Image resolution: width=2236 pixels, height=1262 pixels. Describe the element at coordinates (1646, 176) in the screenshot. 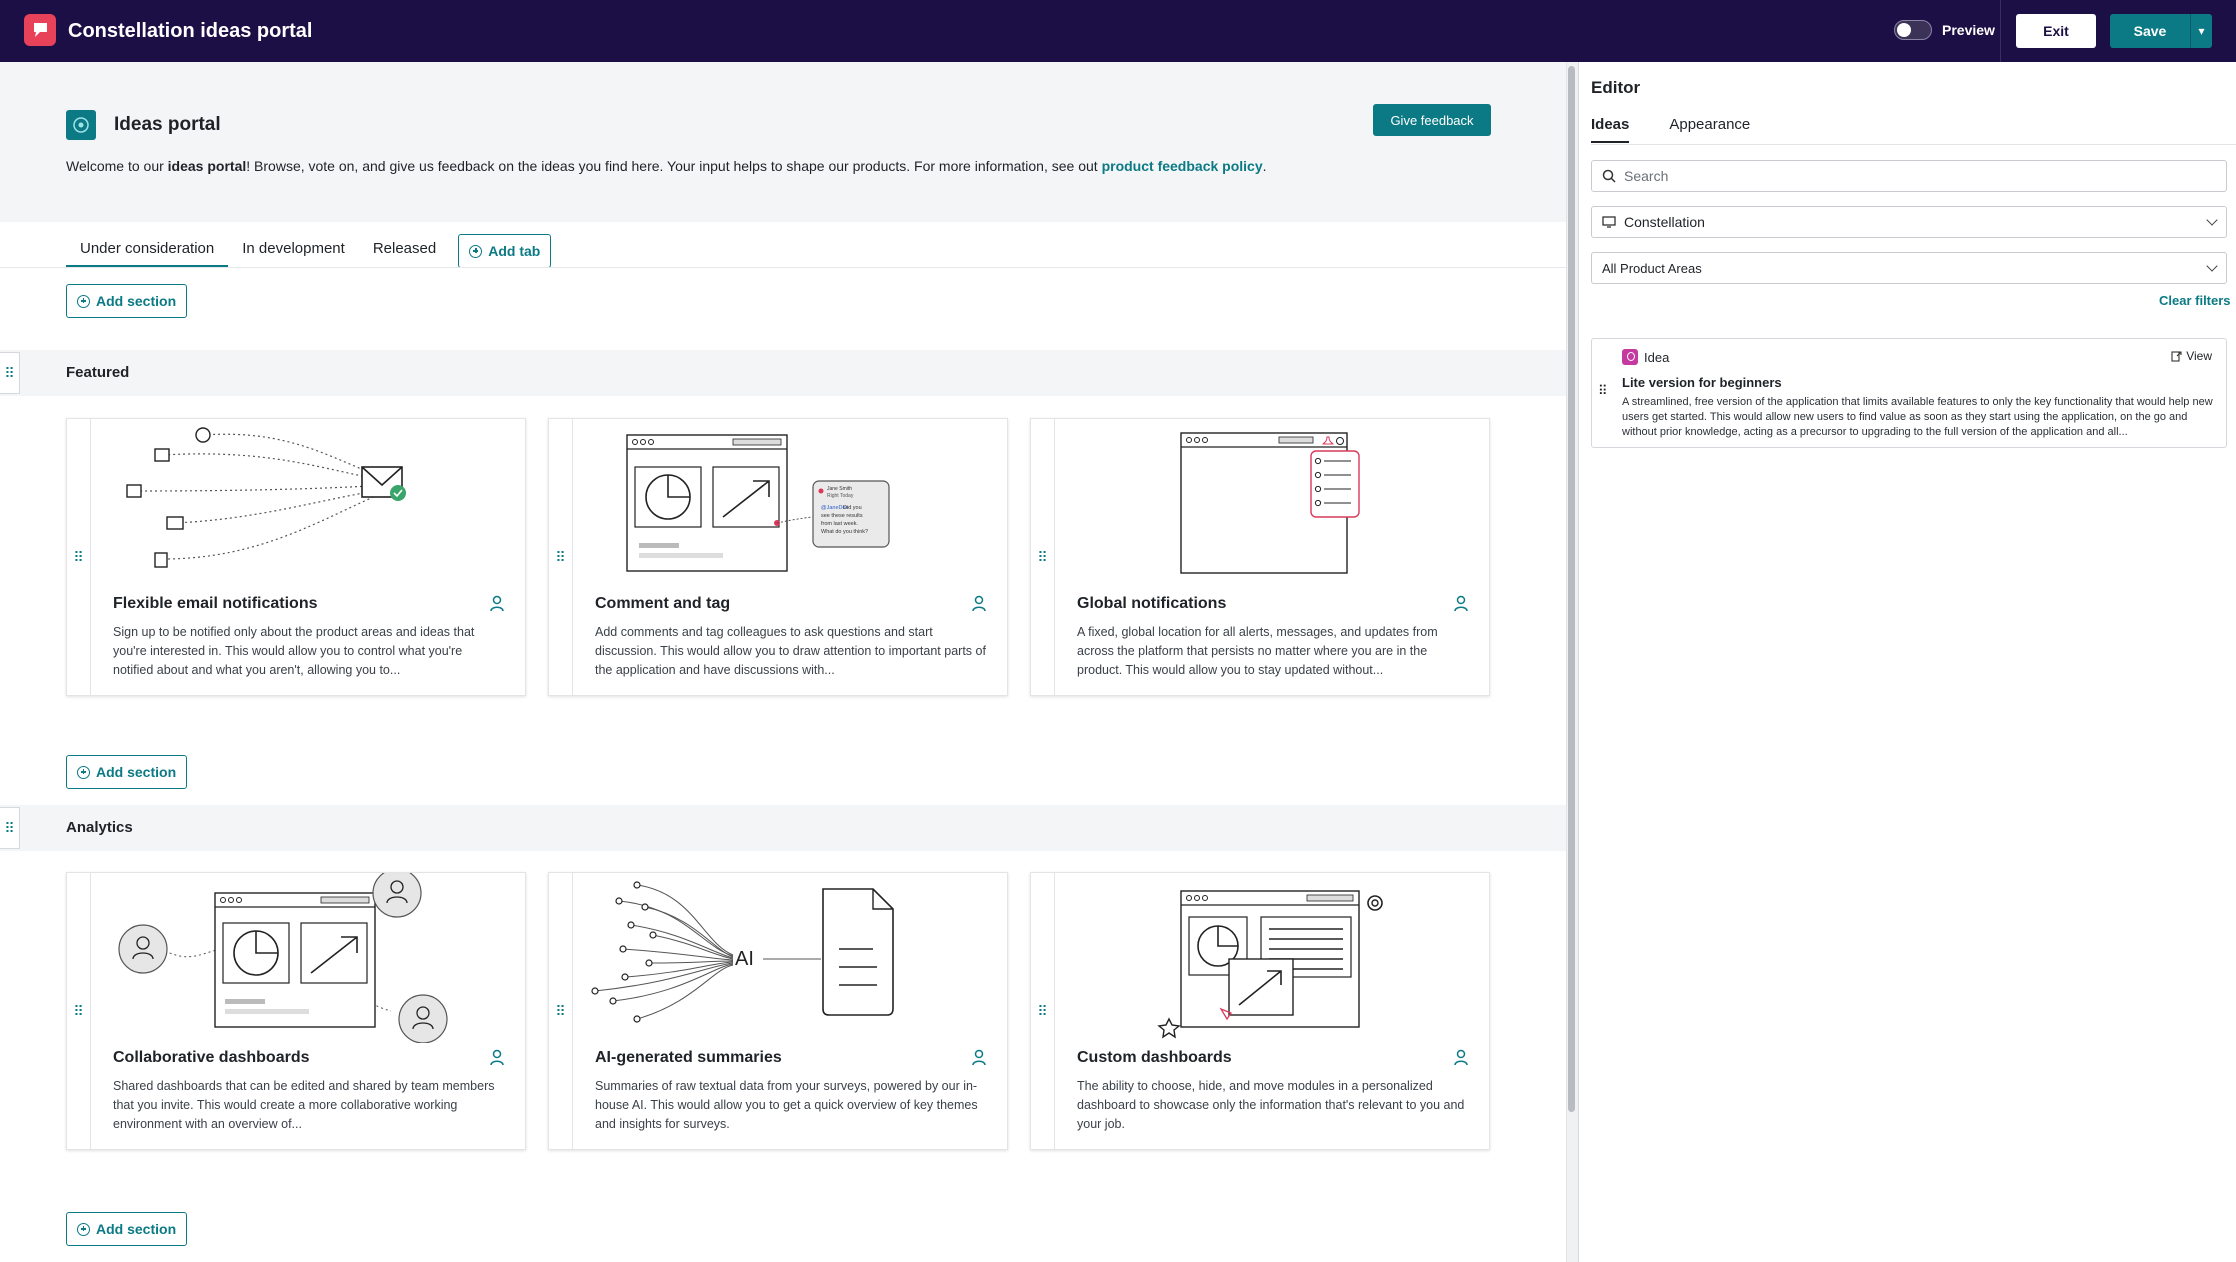

I see `search-placeholder: Search` at that location.